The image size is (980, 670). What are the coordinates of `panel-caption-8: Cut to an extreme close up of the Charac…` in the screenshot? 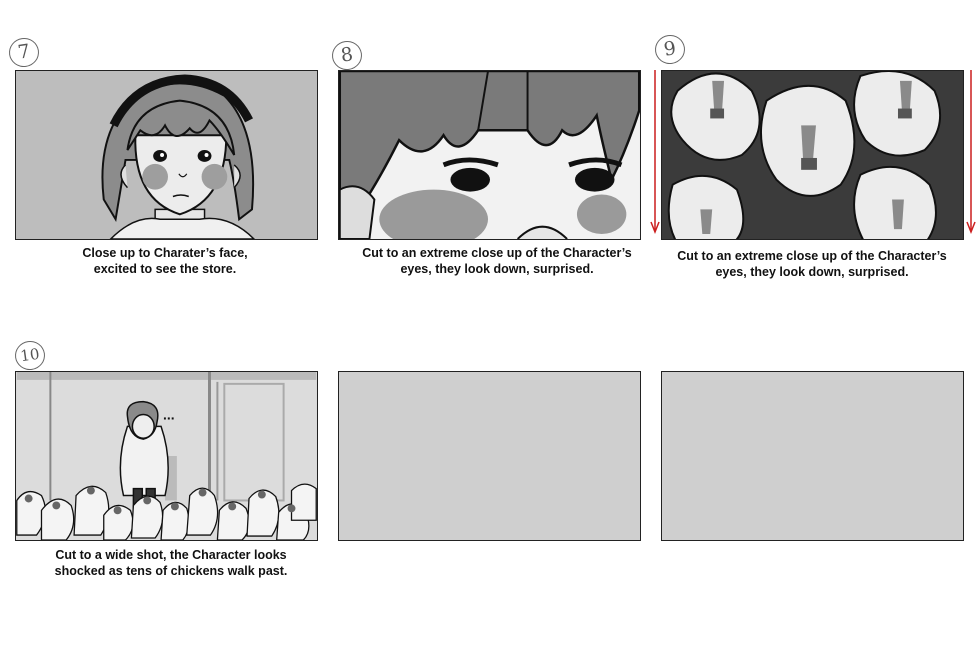 It's located at (497, 261).